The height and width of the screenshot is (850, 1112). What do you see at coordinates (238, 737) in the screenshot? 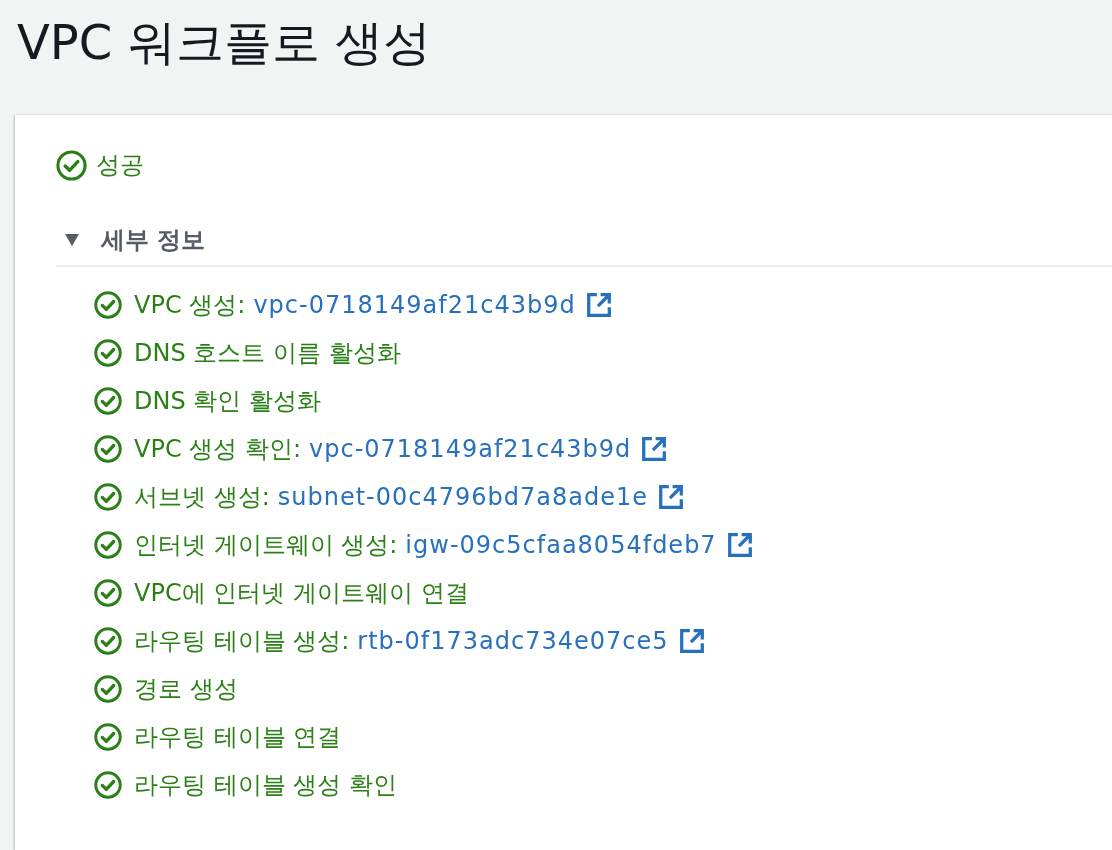
I see `step-label: 라우팅 테이블 연결` at bounding box center [238, 737].